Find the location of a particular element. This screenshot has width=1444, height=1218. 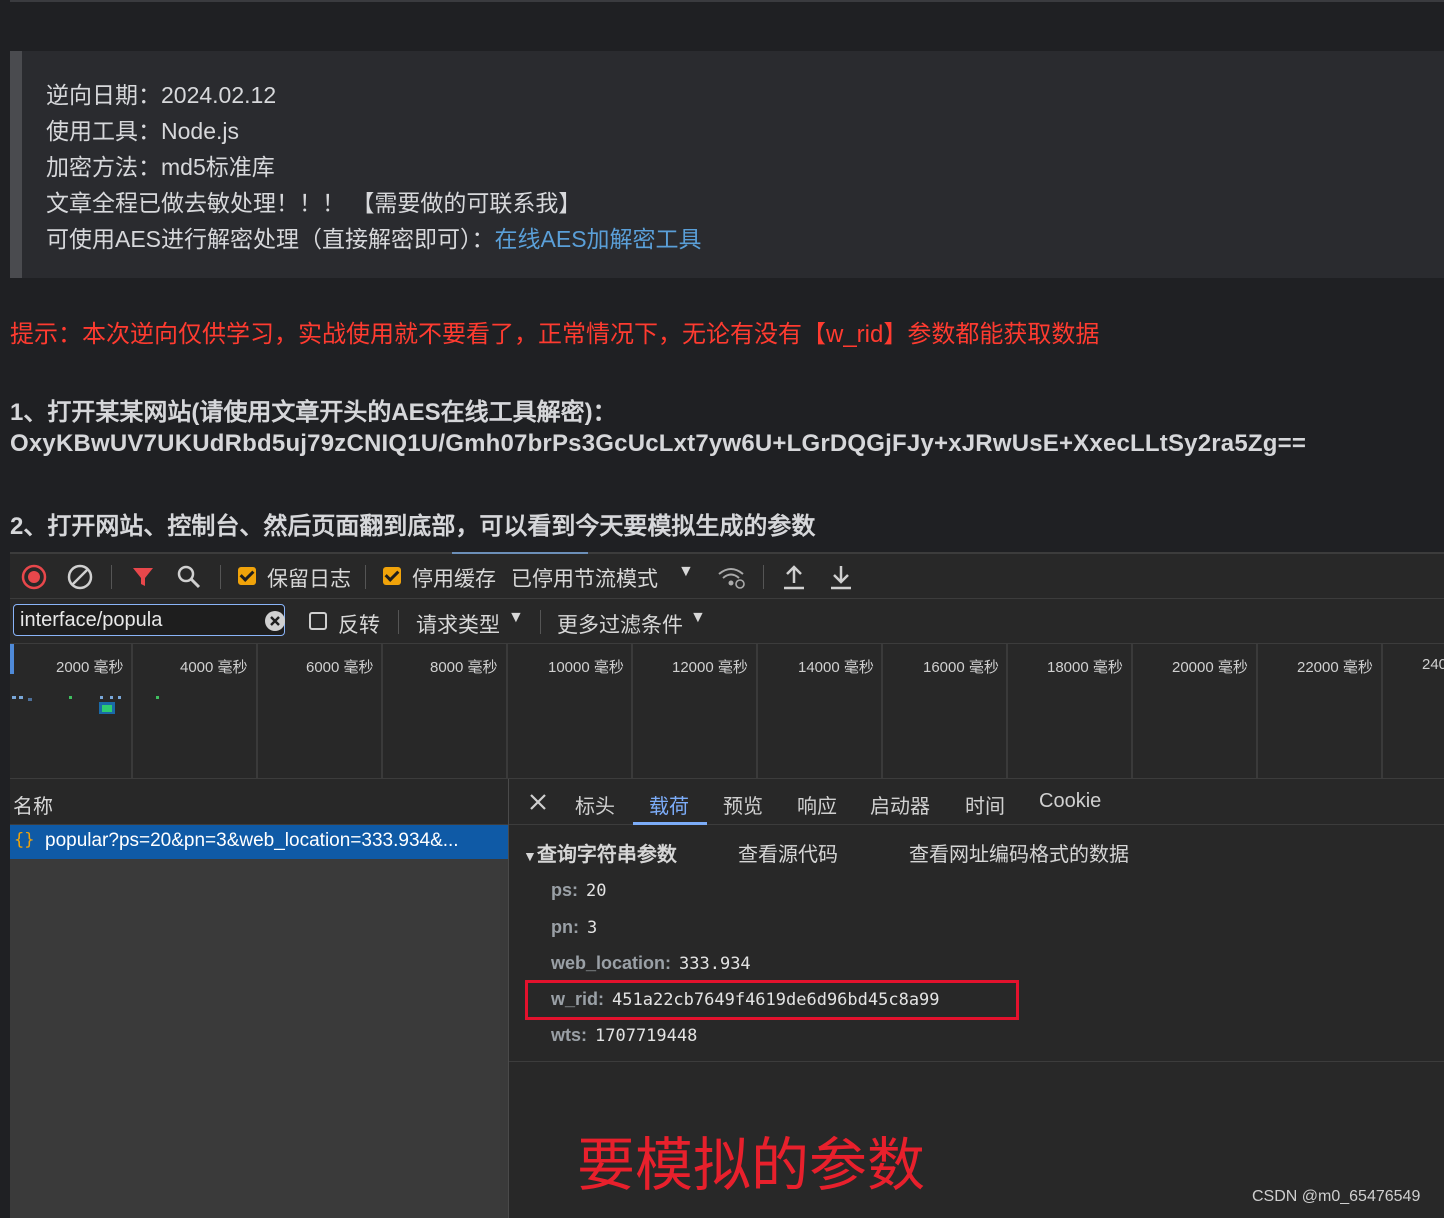

timeline-label: 240 is located at coordinates (1433, 664).